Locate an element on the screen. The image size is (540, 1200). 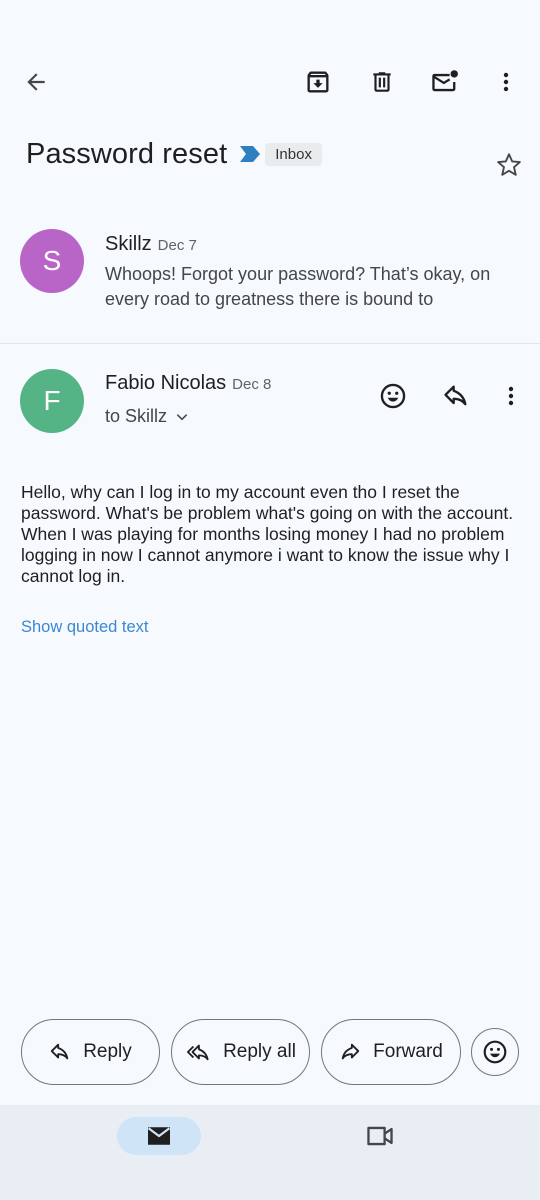
delete-button is located at coordinates (382, 82).